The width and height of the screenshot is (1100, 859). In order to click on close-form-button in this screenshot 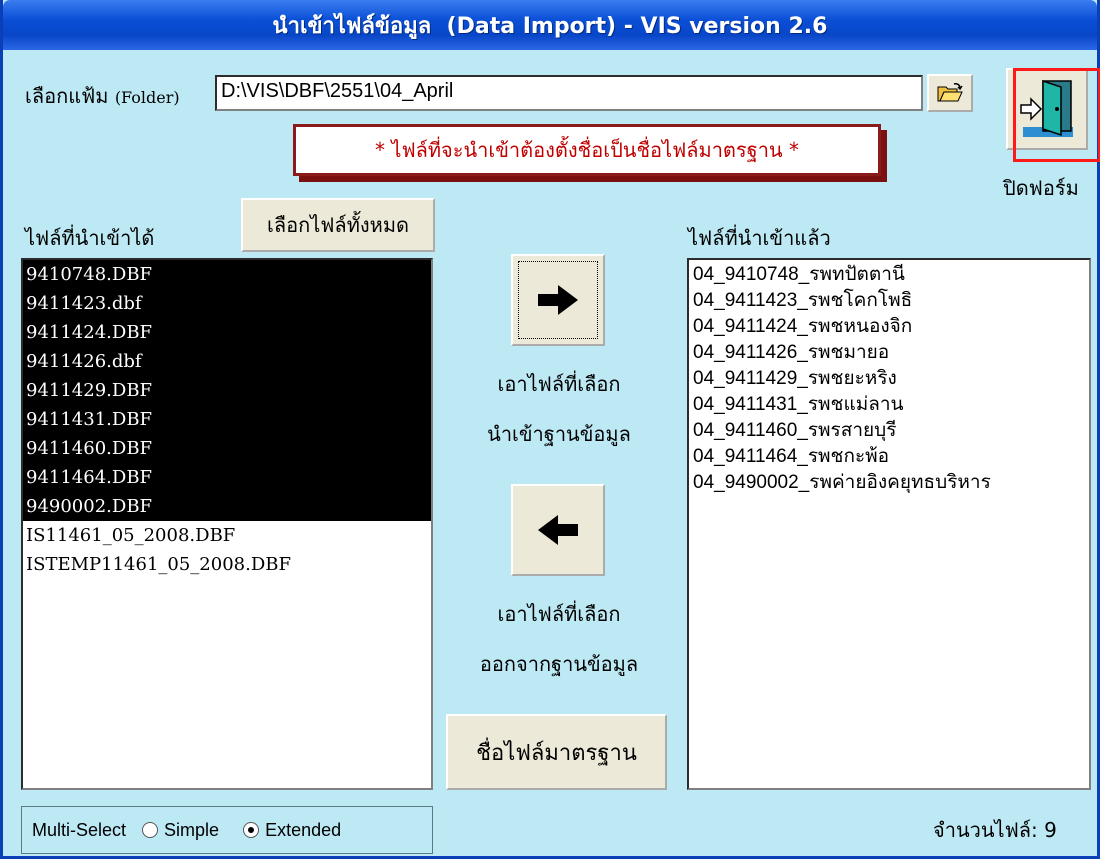, I will do `click(1047, 109)`.